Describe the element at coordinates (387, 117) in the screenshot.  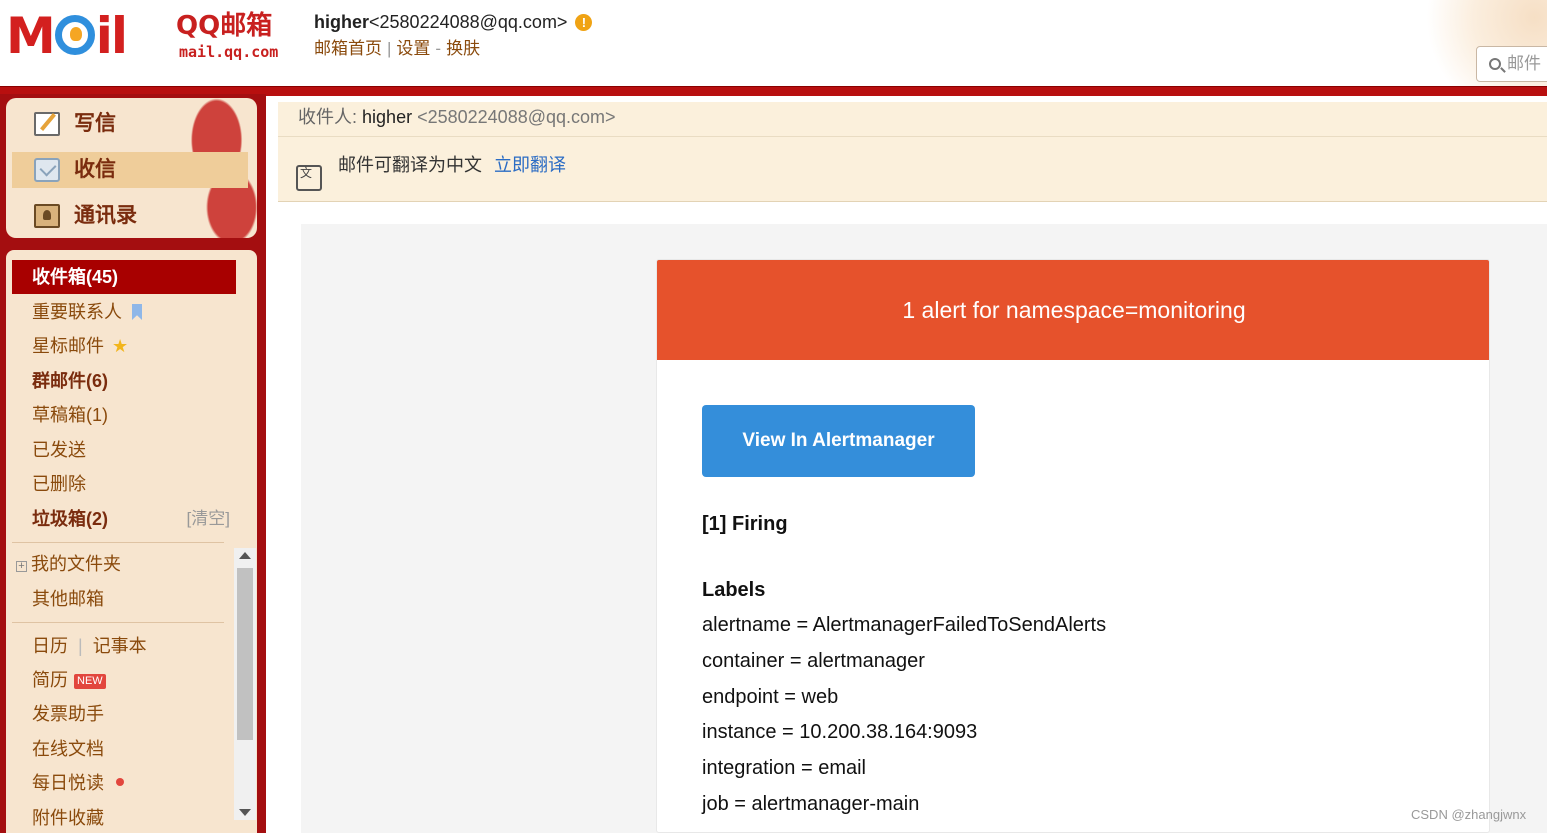
I see `recipient-name: higher` at that location.